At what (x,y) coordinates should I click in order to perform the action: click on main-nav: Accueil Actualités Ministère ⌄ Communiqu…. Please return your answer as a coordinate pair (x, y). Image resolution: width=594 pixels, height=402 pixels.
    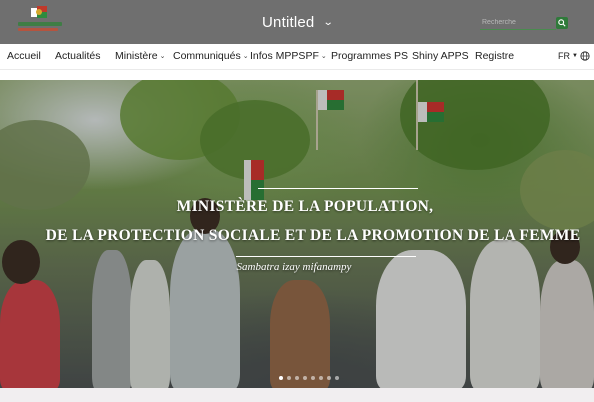
    Looking at the image, I should click on (297, 57).